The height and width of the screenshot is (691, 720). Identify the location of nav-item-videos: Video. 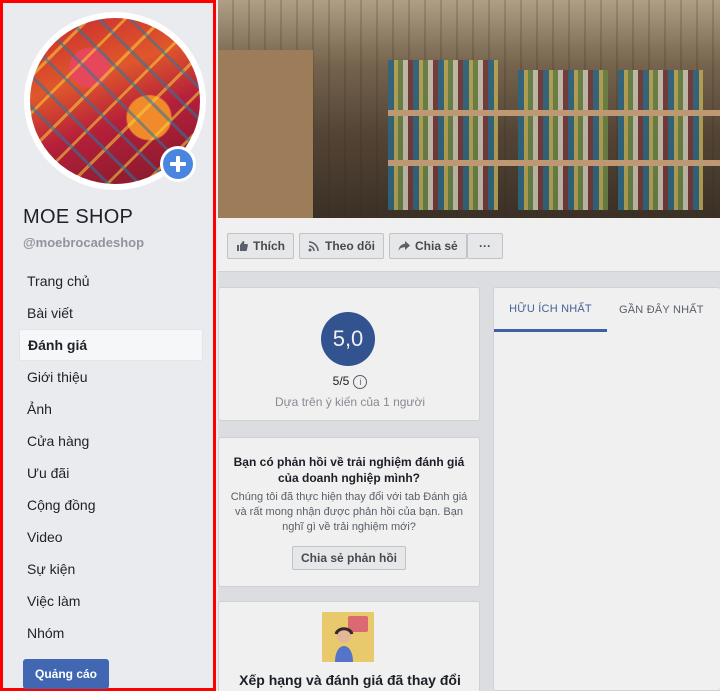
(111, 537).